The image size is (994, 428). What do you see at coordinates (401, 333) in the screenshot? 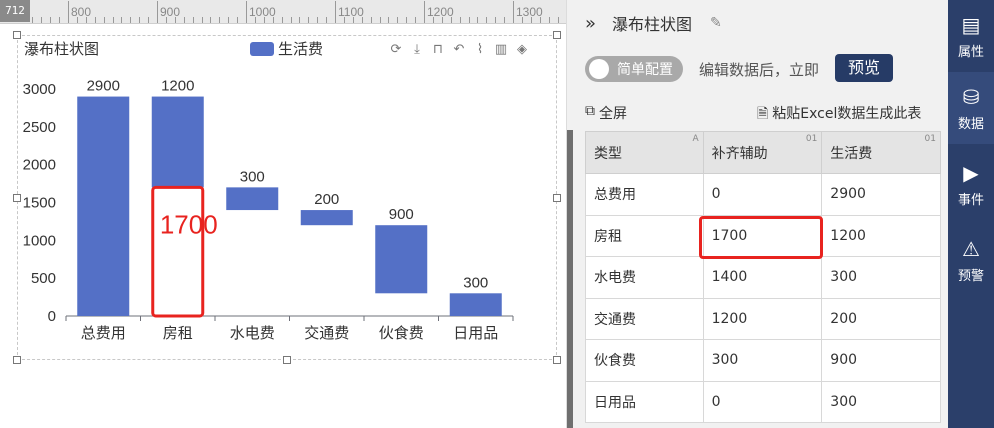
I see `x-tick-label: 伙食费` at bounding box center [401, 333].